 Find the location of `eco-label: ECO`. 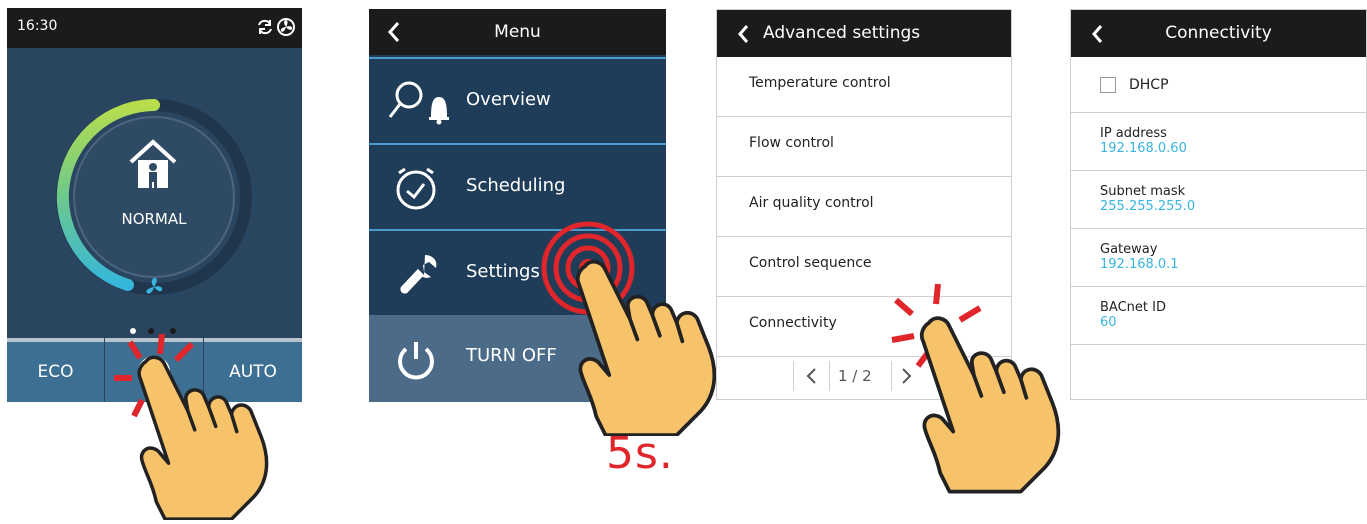

eco-label: ECO is located at coordinates (55, 372).